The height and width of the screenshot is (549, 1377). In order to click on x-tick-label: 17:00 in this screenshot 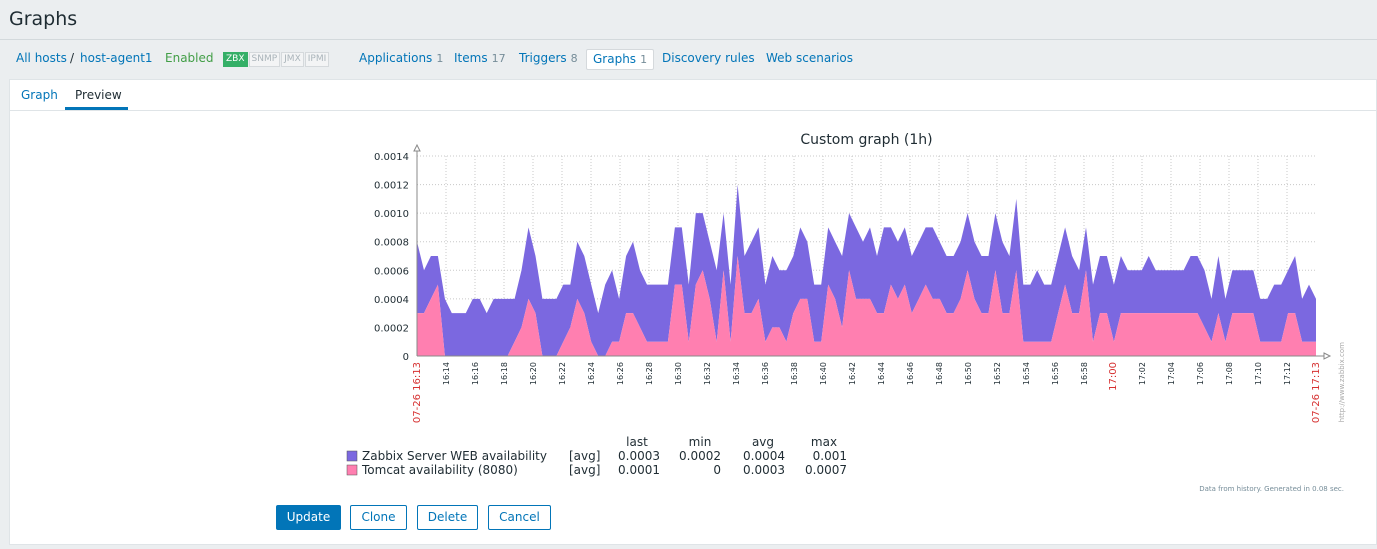, I will do `click(1113, 376)`.